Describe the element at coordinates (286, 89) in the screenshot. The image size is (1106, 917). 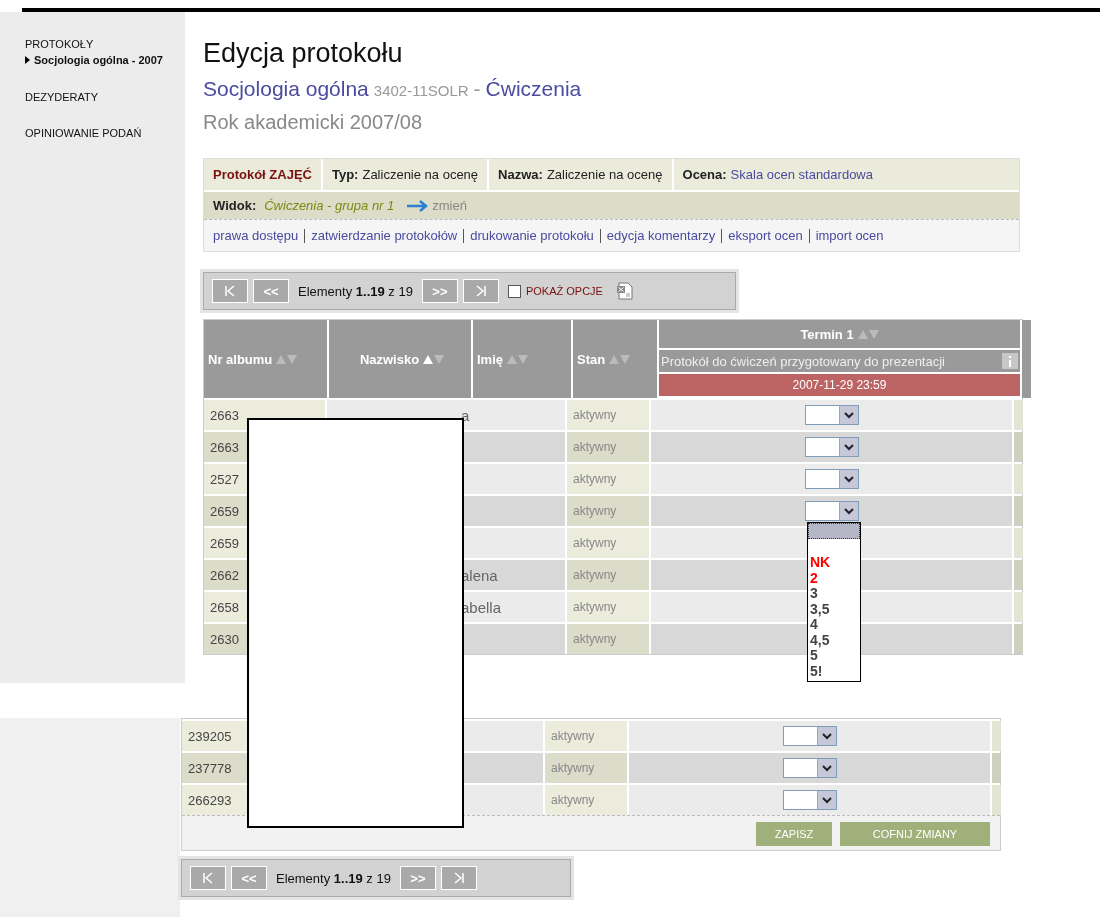
I see `course-link: Socjologia ogólna` at that location.